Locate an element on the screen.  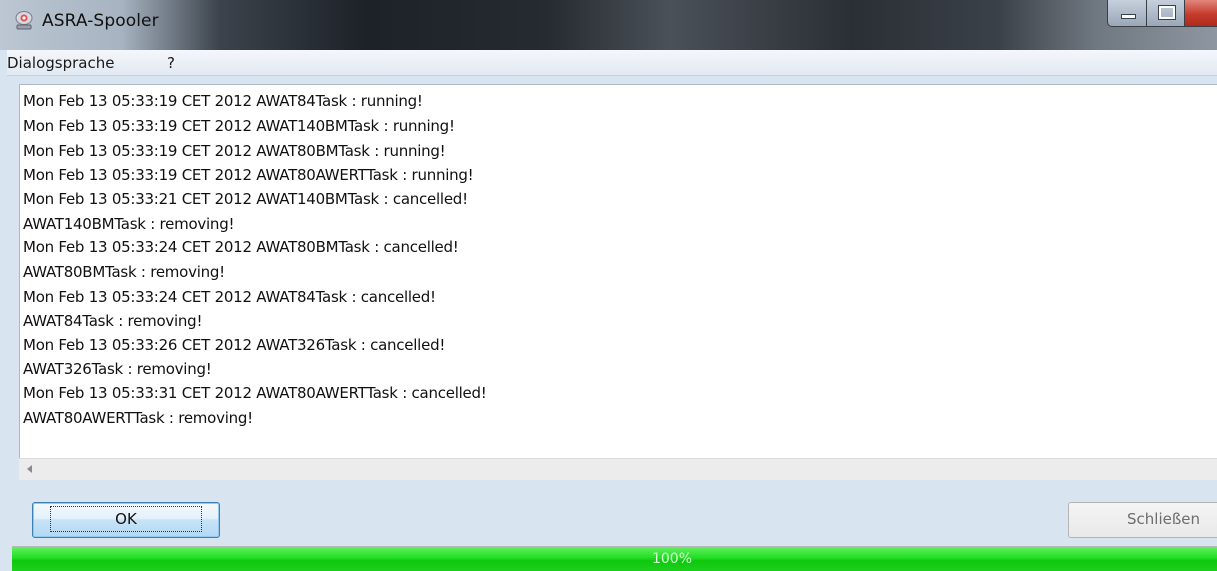
ok-button-label: OK is located at coordinates (126, 519).